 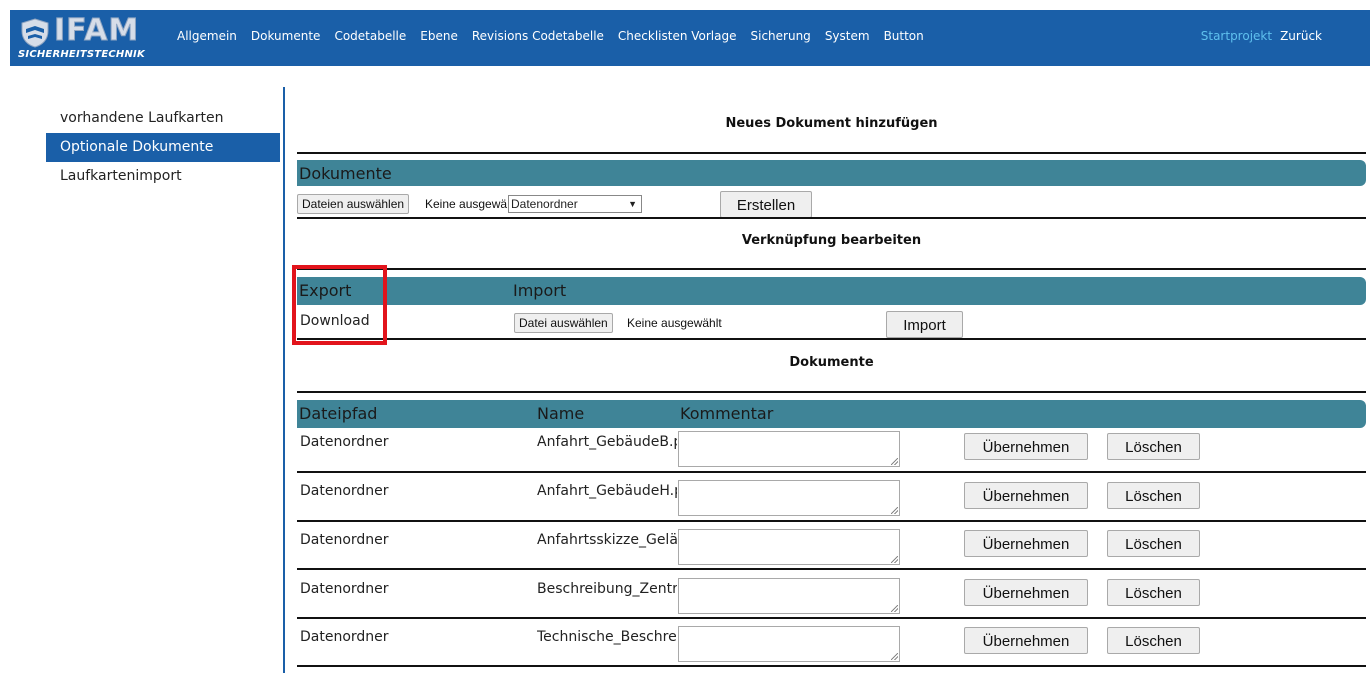 What do you see at coordinates (1236, 36) in the screenshot?
I see `startprojekt-link: Startprojekt` at bounding box center [1236, 36].